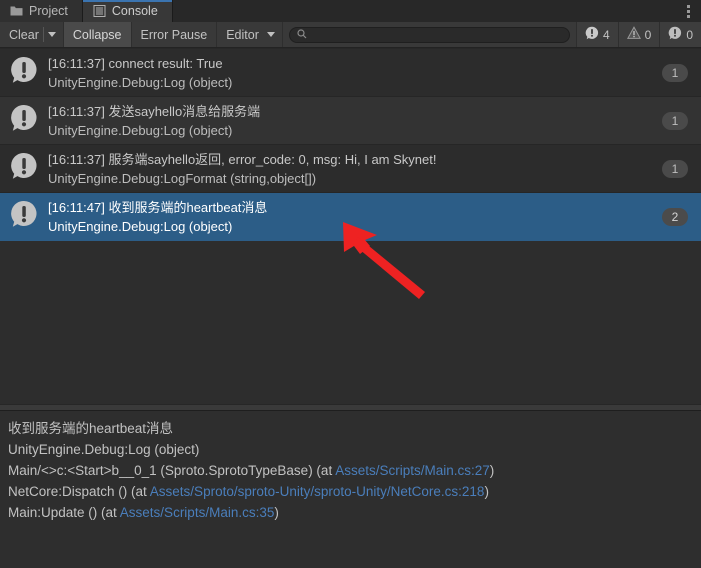  Describe the element at coordinates (276, 512) in the screenshot. I see `stack-frame-3-suffix: )` at that location.